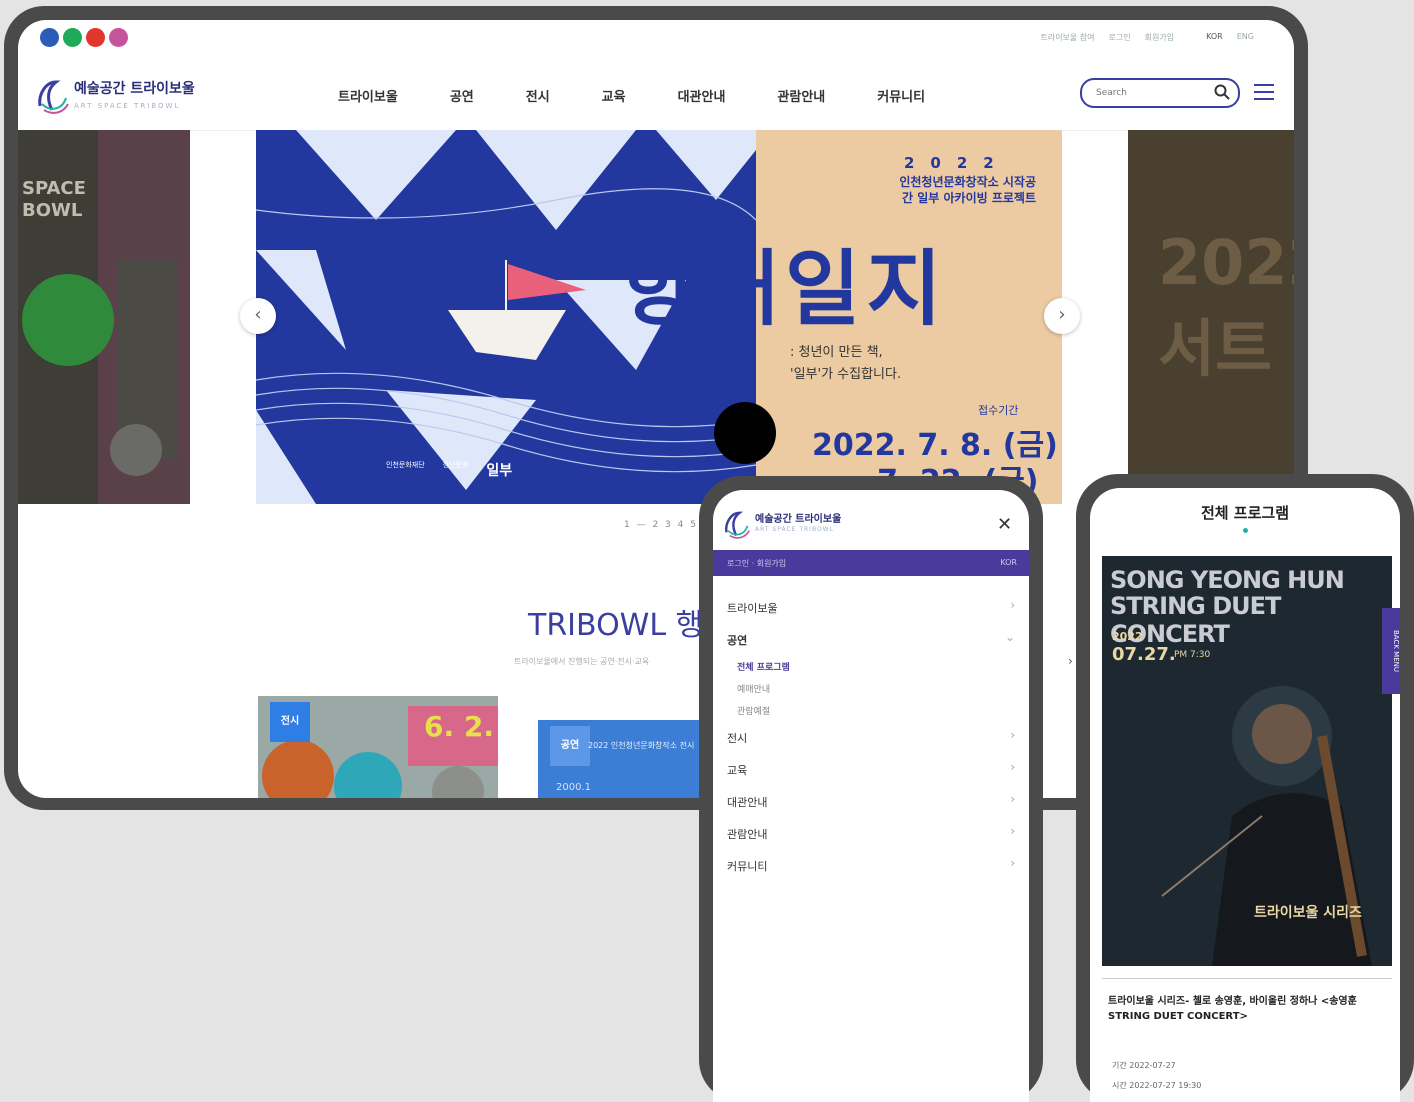 The width and height of the screenshot is (1414, 1102). What do you see at coordinates (1070, 661) in the screenshot?
I see `section-next-arrow: ›` at bounding box center [1070, 661].